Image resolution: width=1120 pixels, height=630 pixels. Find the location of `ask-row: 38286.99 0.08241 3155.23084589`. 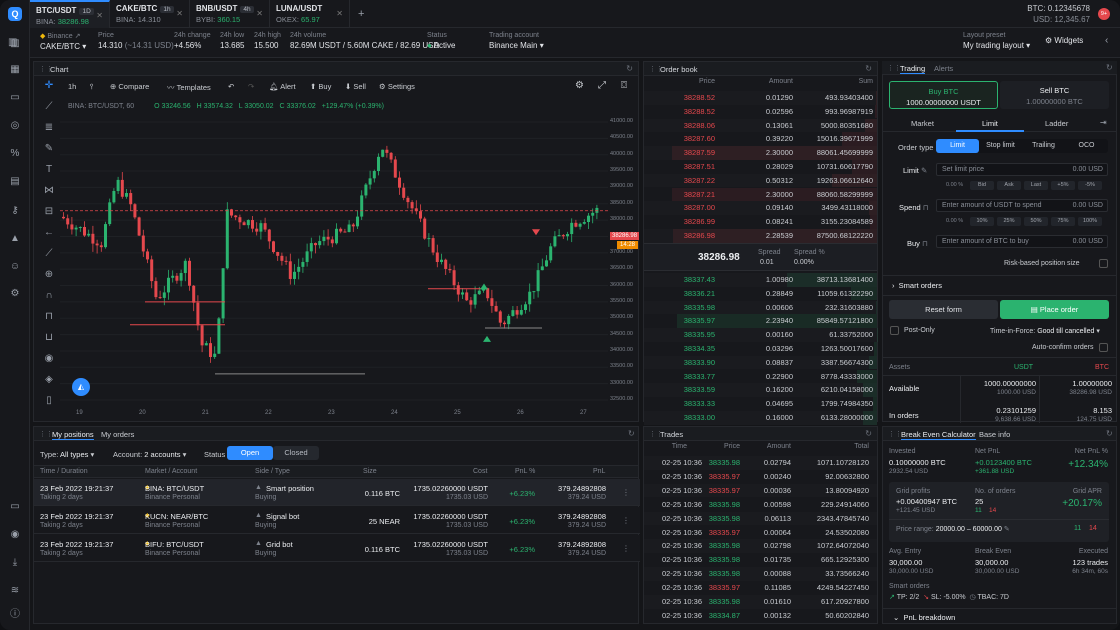

ask-row: 38286.99 0.08241 3155.23084589 is located at coordinates (760, 222).